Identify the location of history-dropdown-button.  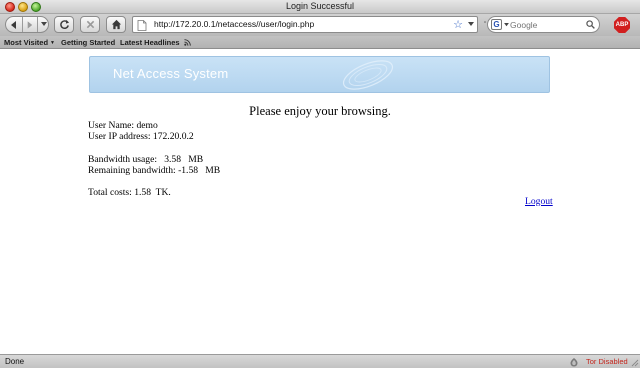
(43, 24).